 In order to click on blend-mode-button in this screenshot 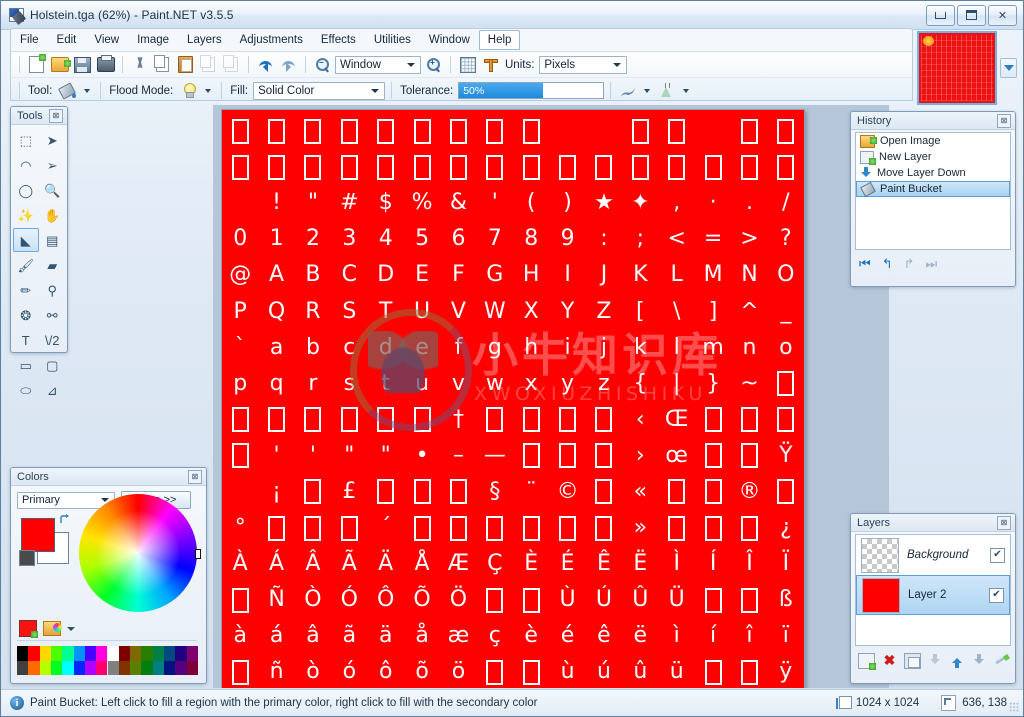, I will do `click(666, 91)`.